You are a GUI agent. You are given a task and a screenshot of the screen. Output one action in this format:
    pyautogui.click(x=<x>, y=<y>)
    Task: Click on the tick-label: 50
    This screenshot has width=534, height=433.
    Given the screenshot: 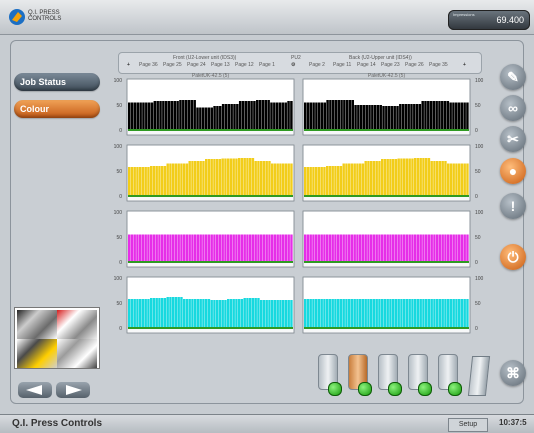 What is the action you would take?
    pyautogui.click(x=478, y=304)
    